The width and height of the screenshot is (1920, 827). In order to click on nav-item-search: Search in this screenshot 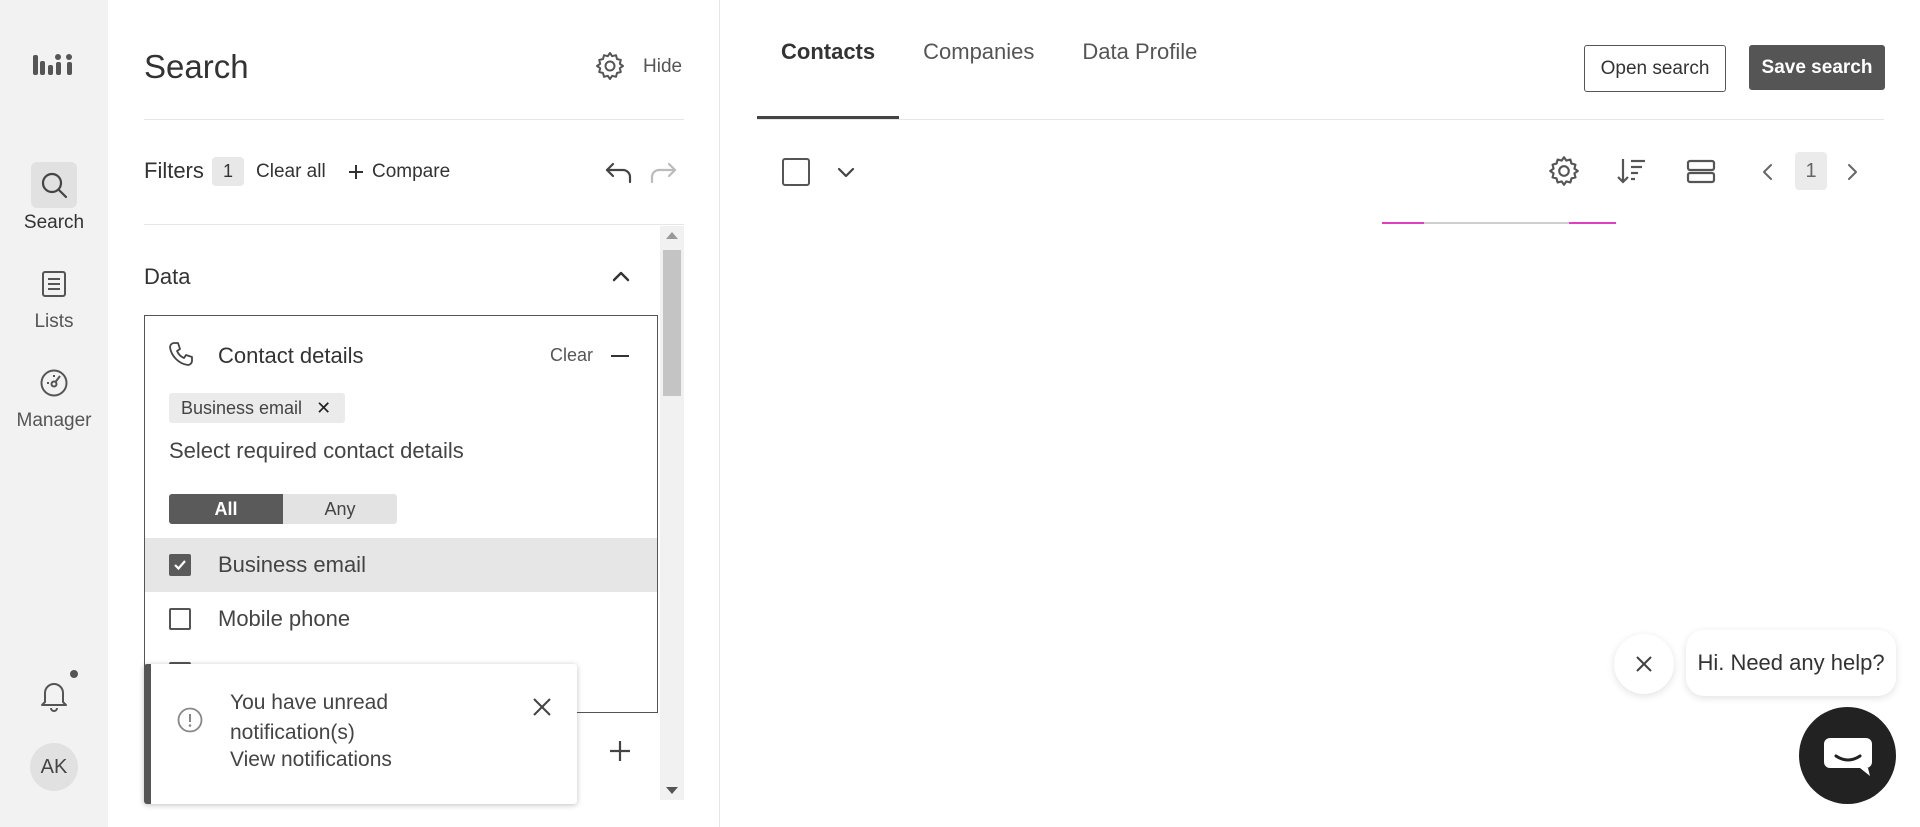, I will do `click(54, 198)`.